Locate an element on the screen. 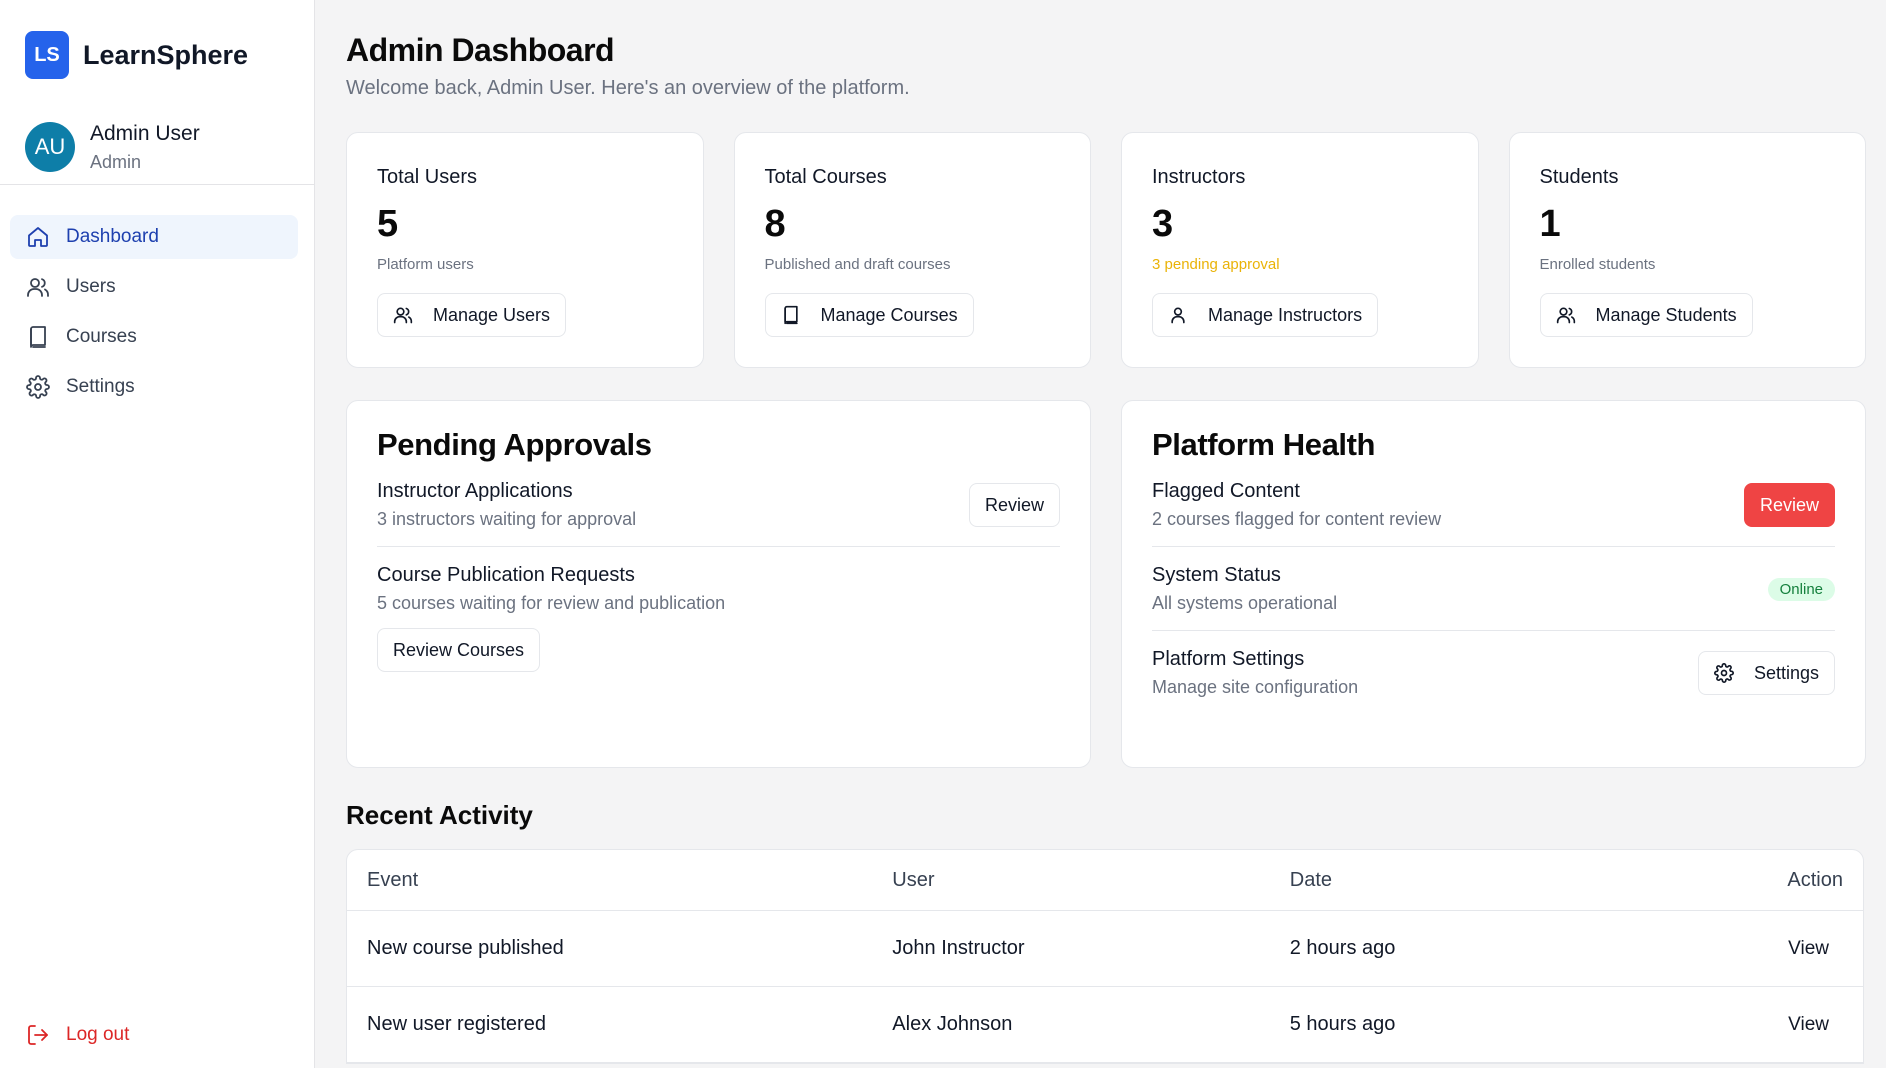 This screenshot has height=1068, width=1886. stat-note: Platform users is located at coordinates (425, 264).